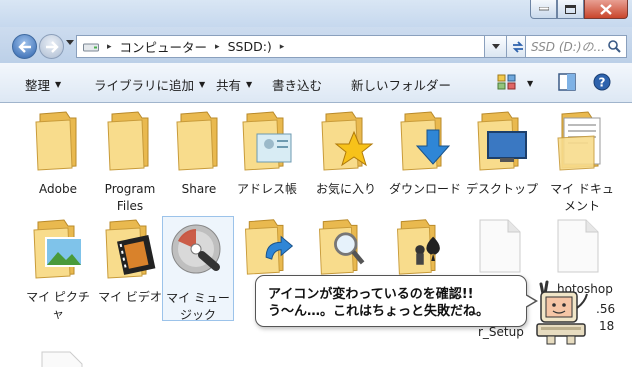 This screenshot has width=632, height=367. I want to click on maximize-icon, so click(570, 9).